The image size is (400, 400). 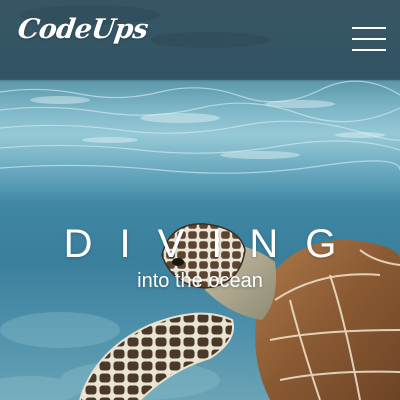 What do you see at coordinates (213, 244) in the screenshot?
I see `hero-title: DIVING` at bounding box center [213, 244].